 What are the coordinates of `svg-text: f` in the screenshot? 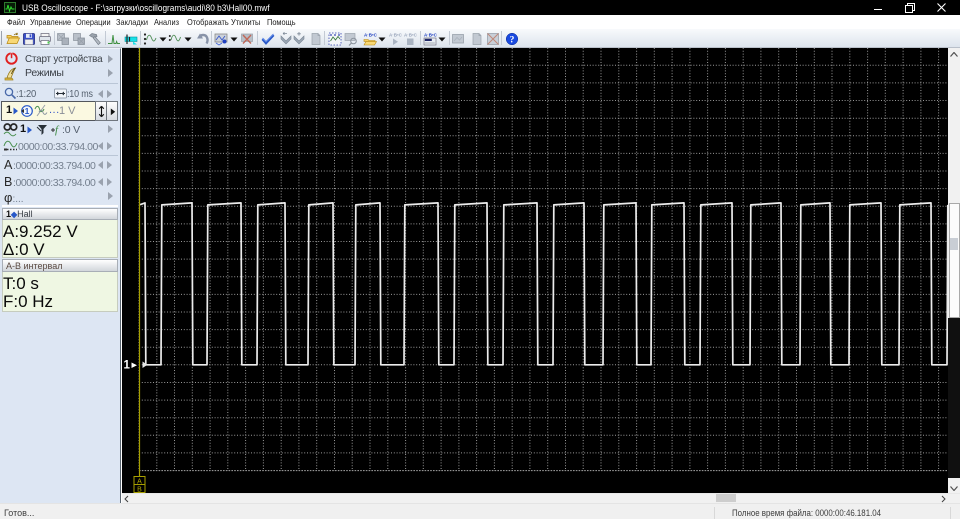 It's located at (57, 130).